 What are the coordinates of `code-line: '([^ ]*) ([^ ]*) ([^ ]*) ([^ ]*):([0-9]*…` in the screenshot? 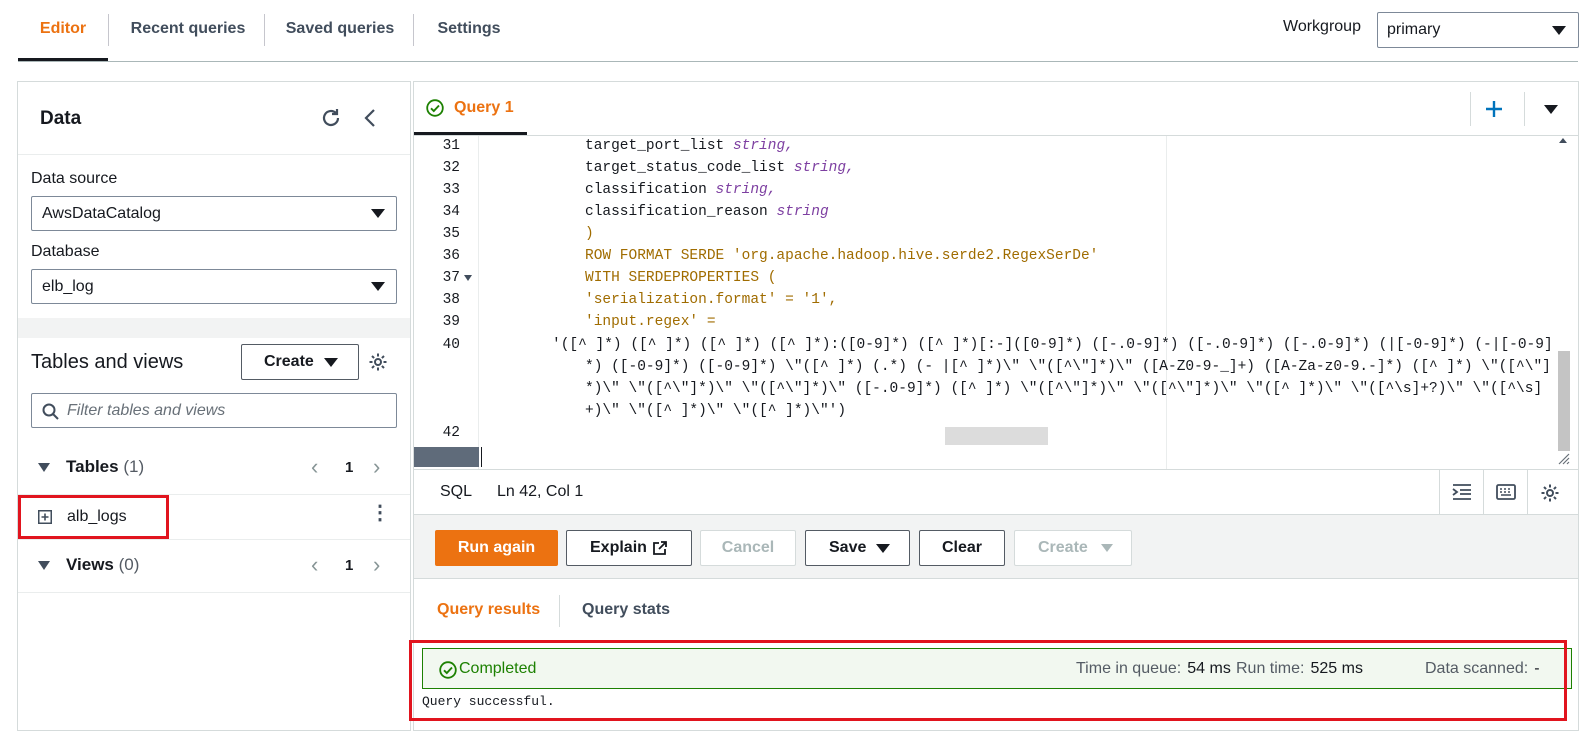 It's located at (1052, 345).